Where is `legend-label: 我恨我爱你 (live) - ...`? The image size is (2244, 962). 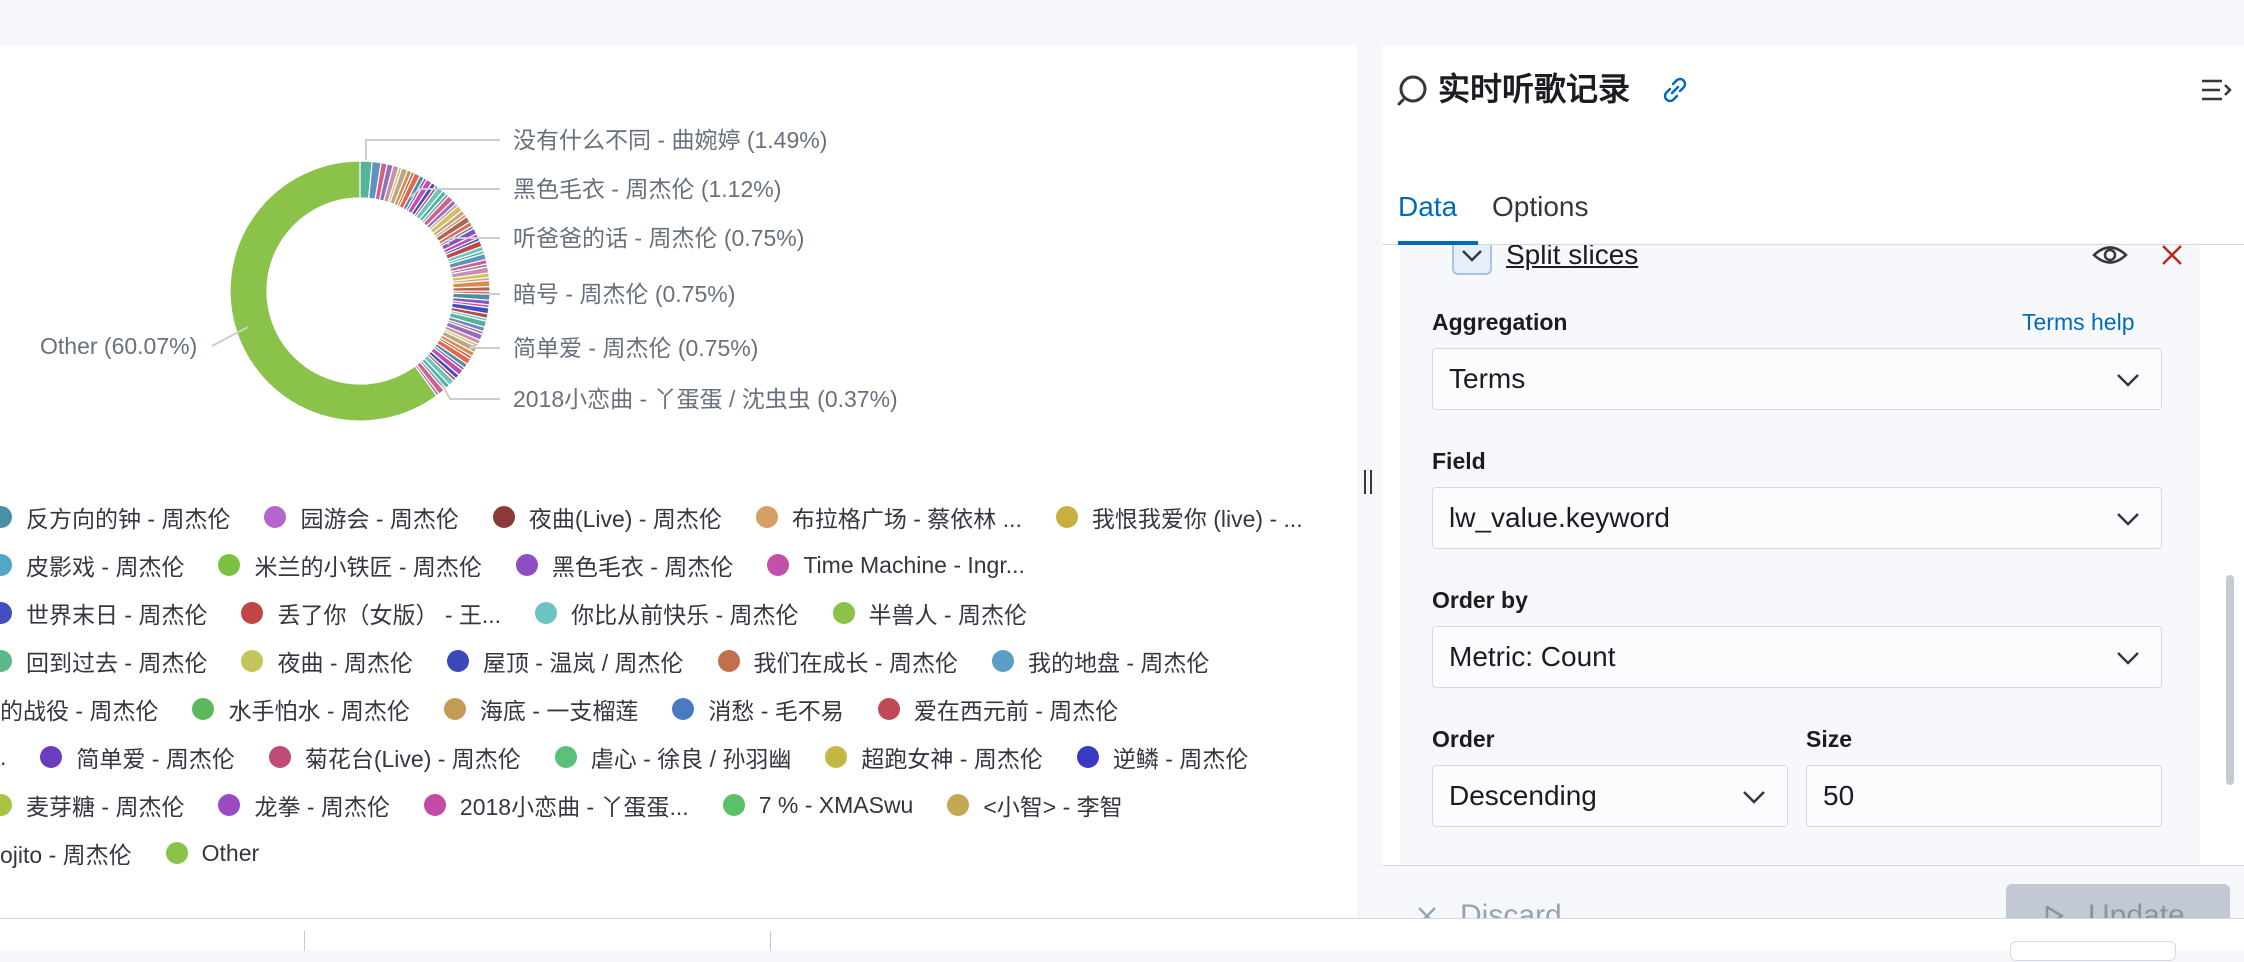
legend-label: 我恨我爱你 (live) - ... is located at coordinates (1197, 519).